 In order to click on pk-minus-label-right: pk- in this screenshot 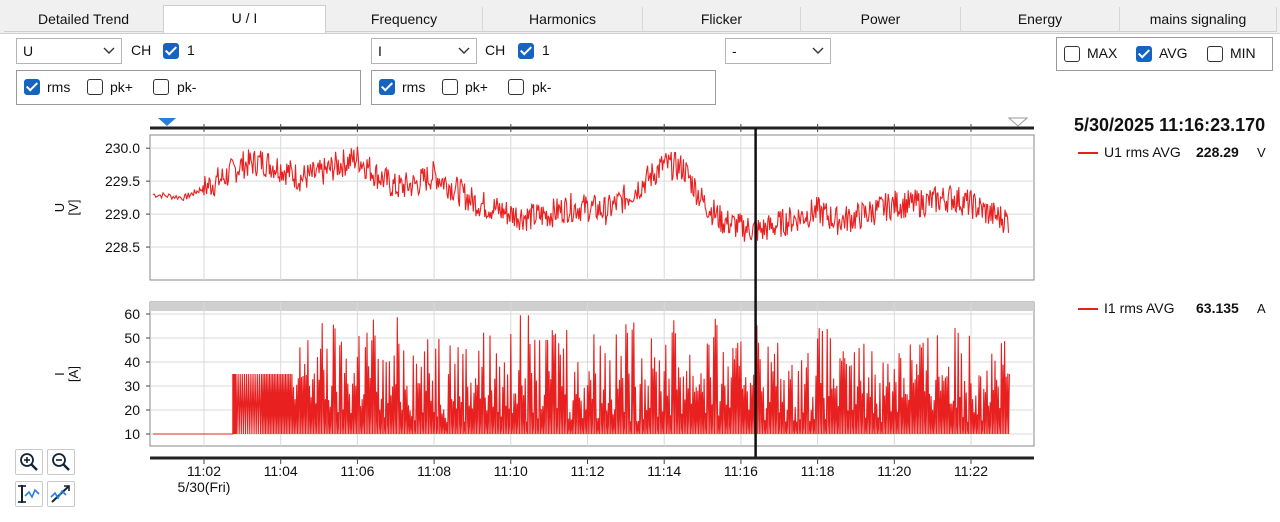, I will do `click(542, 87)`.